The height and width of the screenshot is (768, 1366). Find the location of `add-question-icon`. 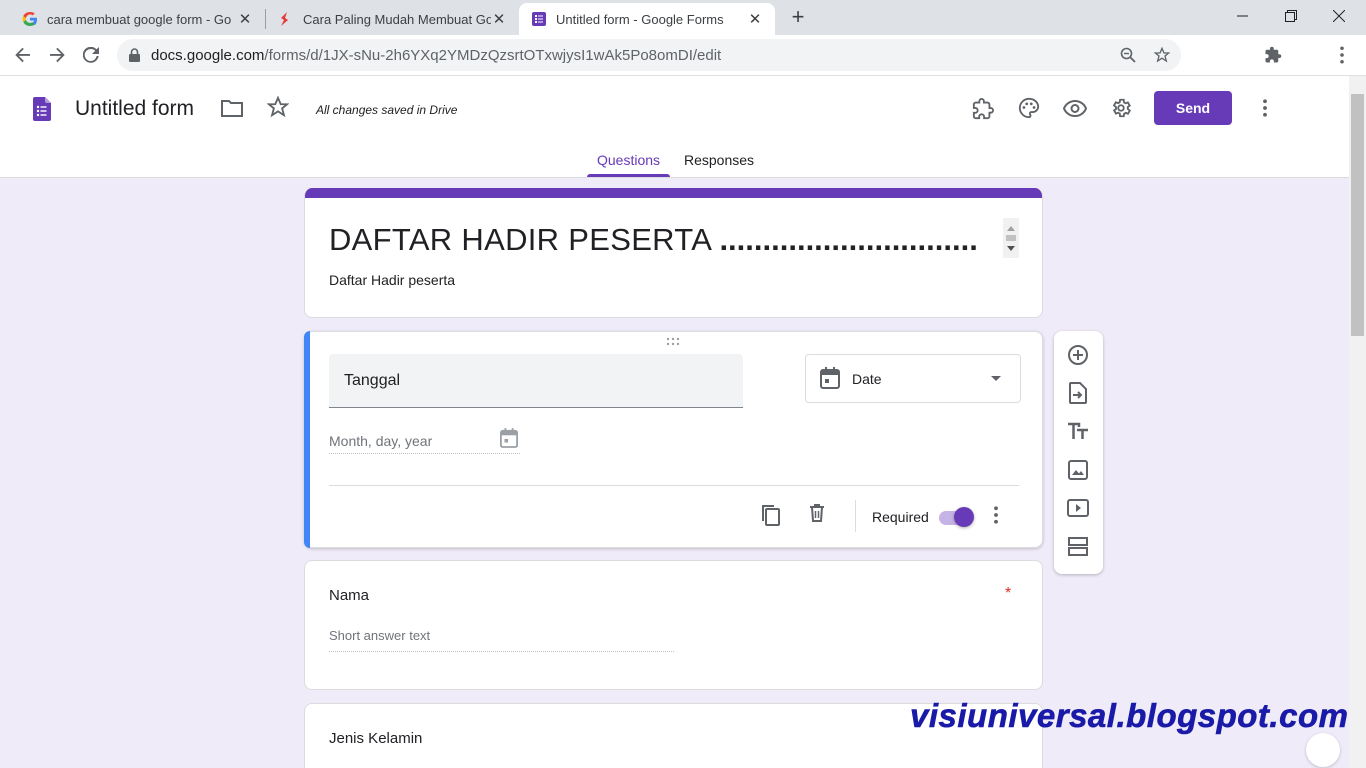

add-question-icon is located at coordinates (1078, 355).